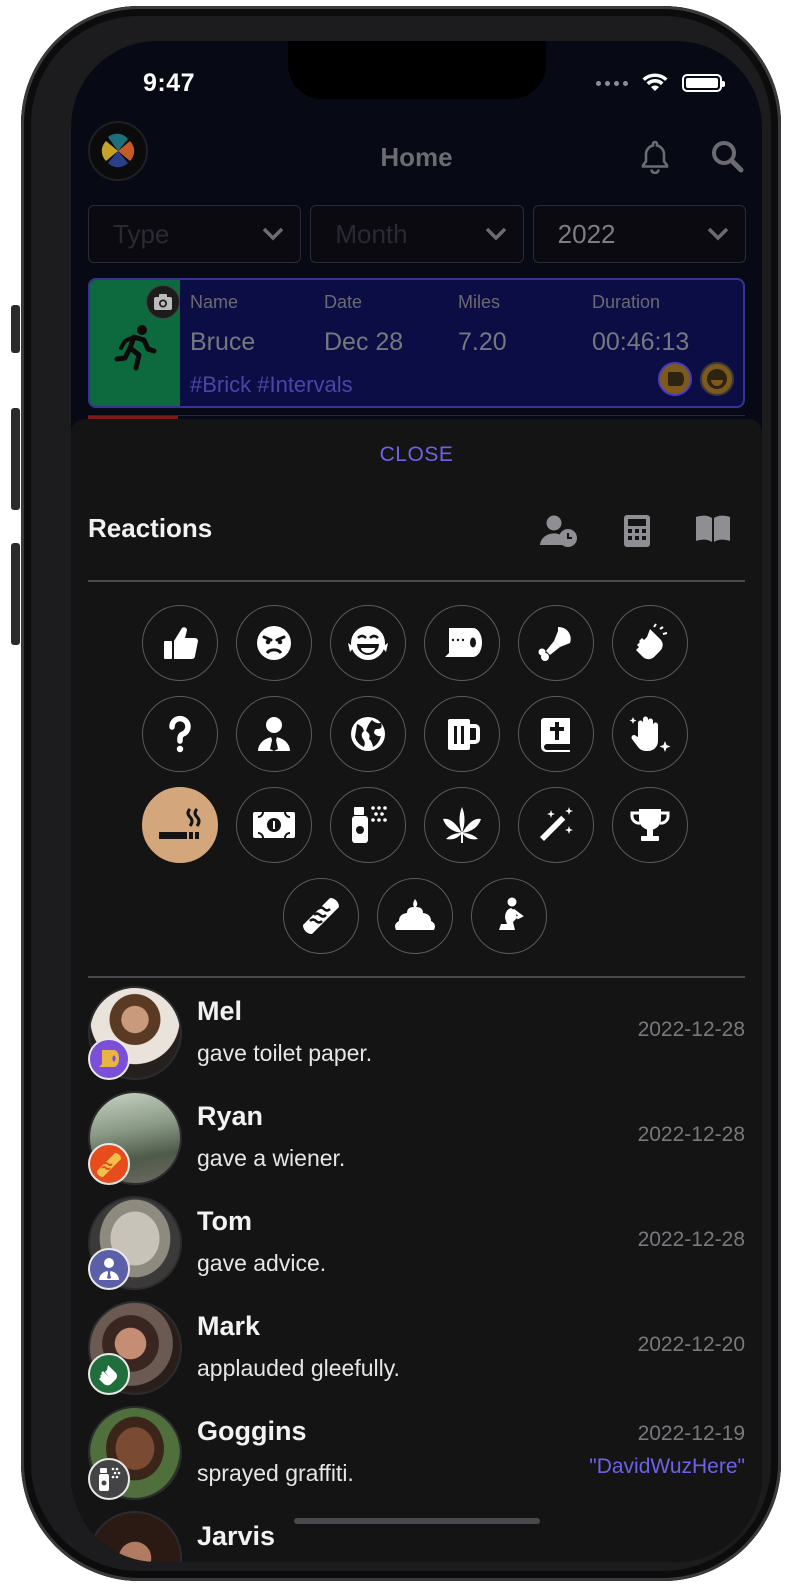 The image size is (801, 1589). What do you see at coordinates (479, 302) in the screenshot?
I see `miles-label: Miles` at bounding box center [479, 302].